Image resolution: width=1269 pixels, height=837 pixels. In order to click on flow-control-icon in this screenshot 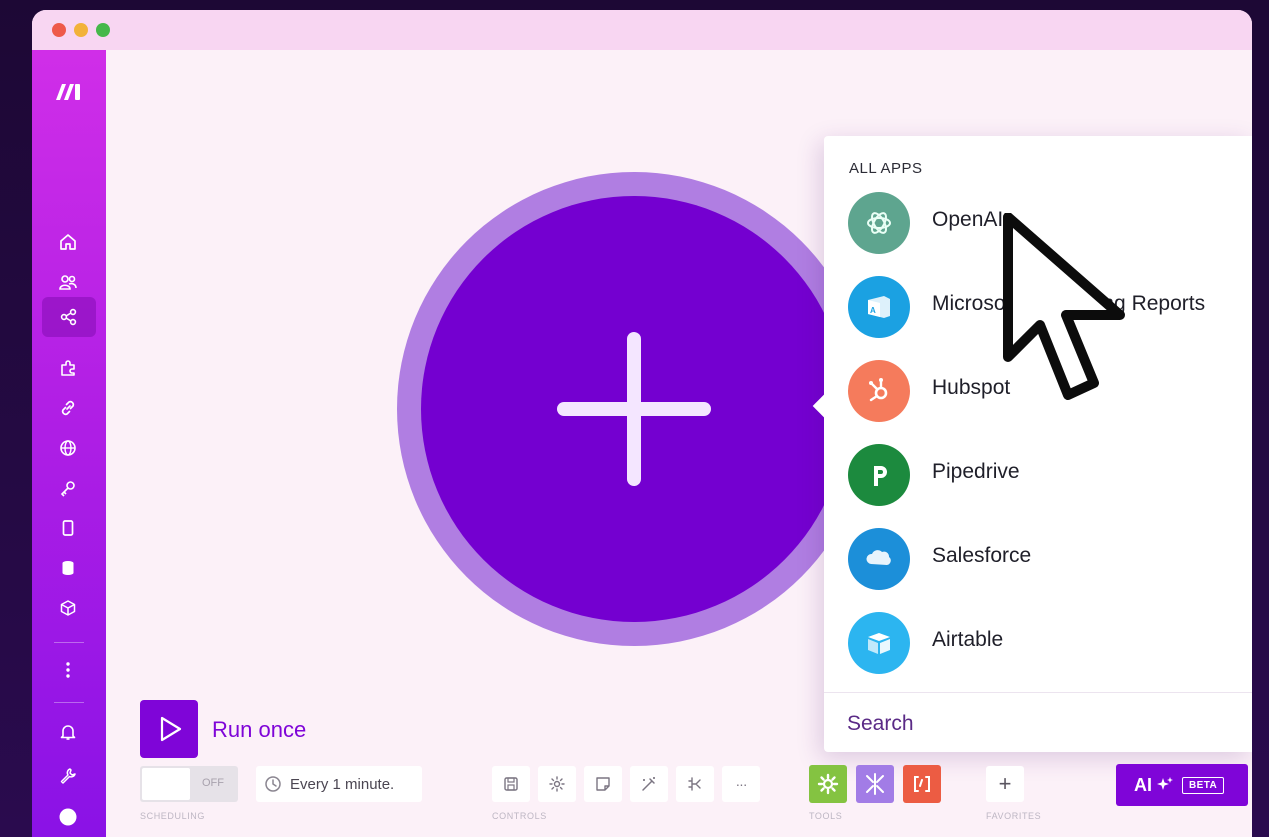, I will do `click(875, 784)`.